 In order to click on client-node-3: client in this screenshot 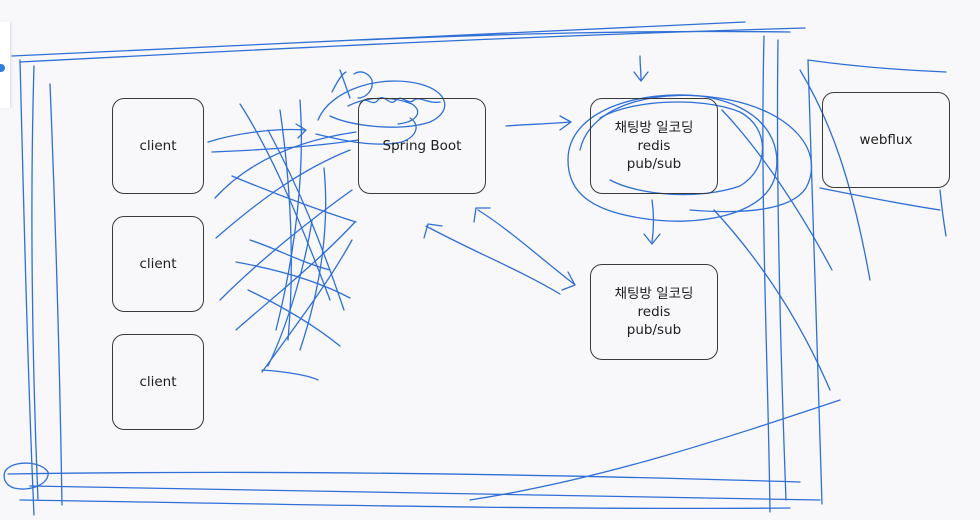, I will do `click(158, 382)`.